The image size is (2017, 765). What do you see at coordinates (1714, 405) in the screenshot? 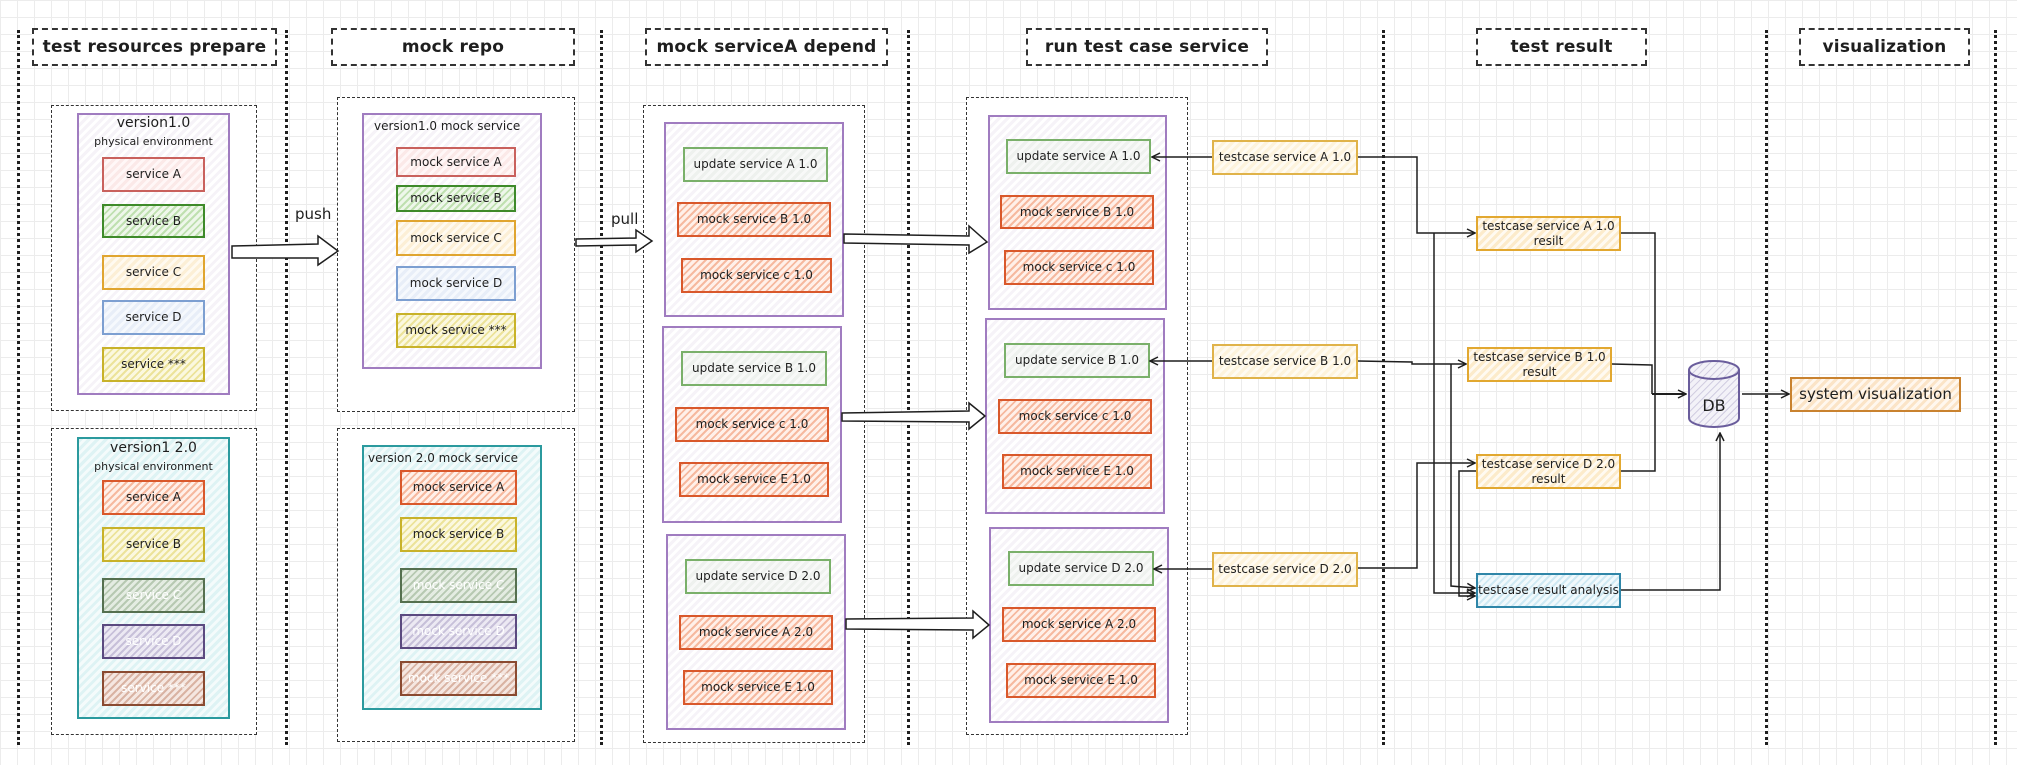
I see `db-label: DB` at bounding box center [1714, 405].